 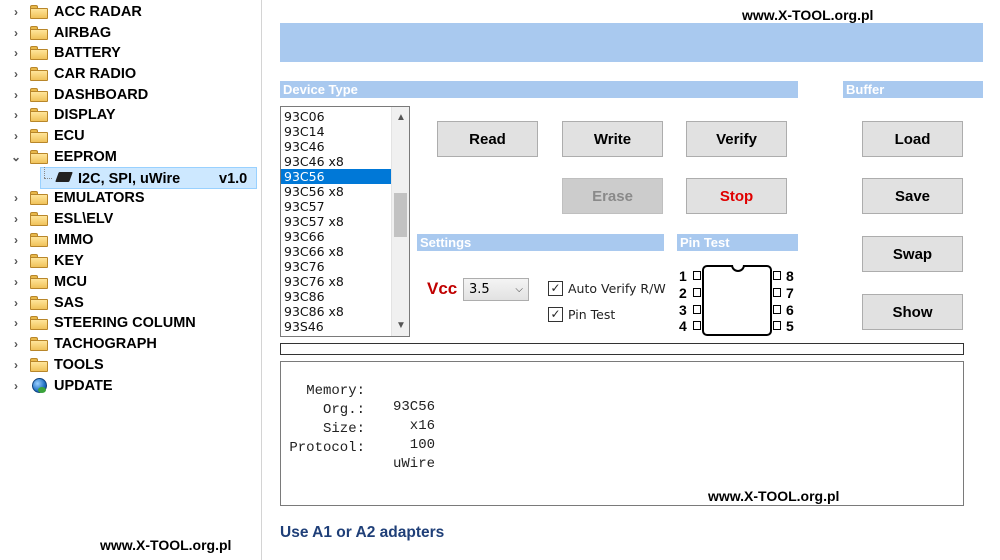 What do you see at coordinates (129, 179) in the screenshot?
I see `tree-item-i2c-spi-uwire: I2C, SPI, uWire` at bounding box center [129, 179].